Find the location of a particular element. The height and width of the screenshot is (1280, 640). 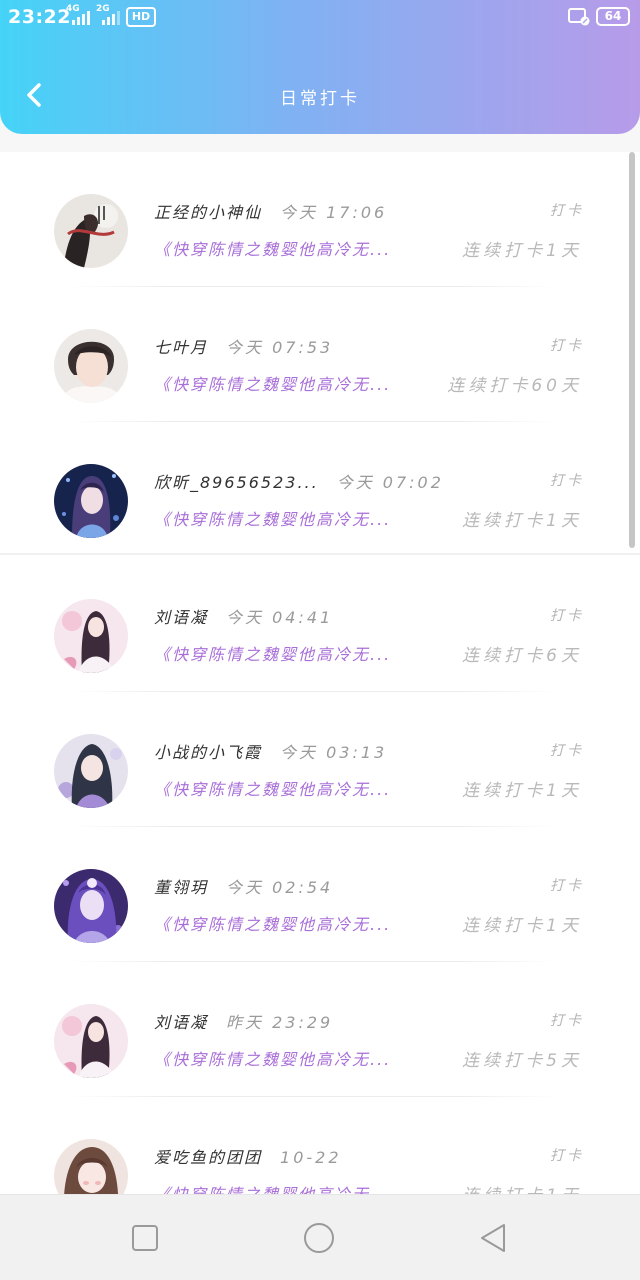

checkin-time: 今天 02:54 is located at coordinates (280, 887).